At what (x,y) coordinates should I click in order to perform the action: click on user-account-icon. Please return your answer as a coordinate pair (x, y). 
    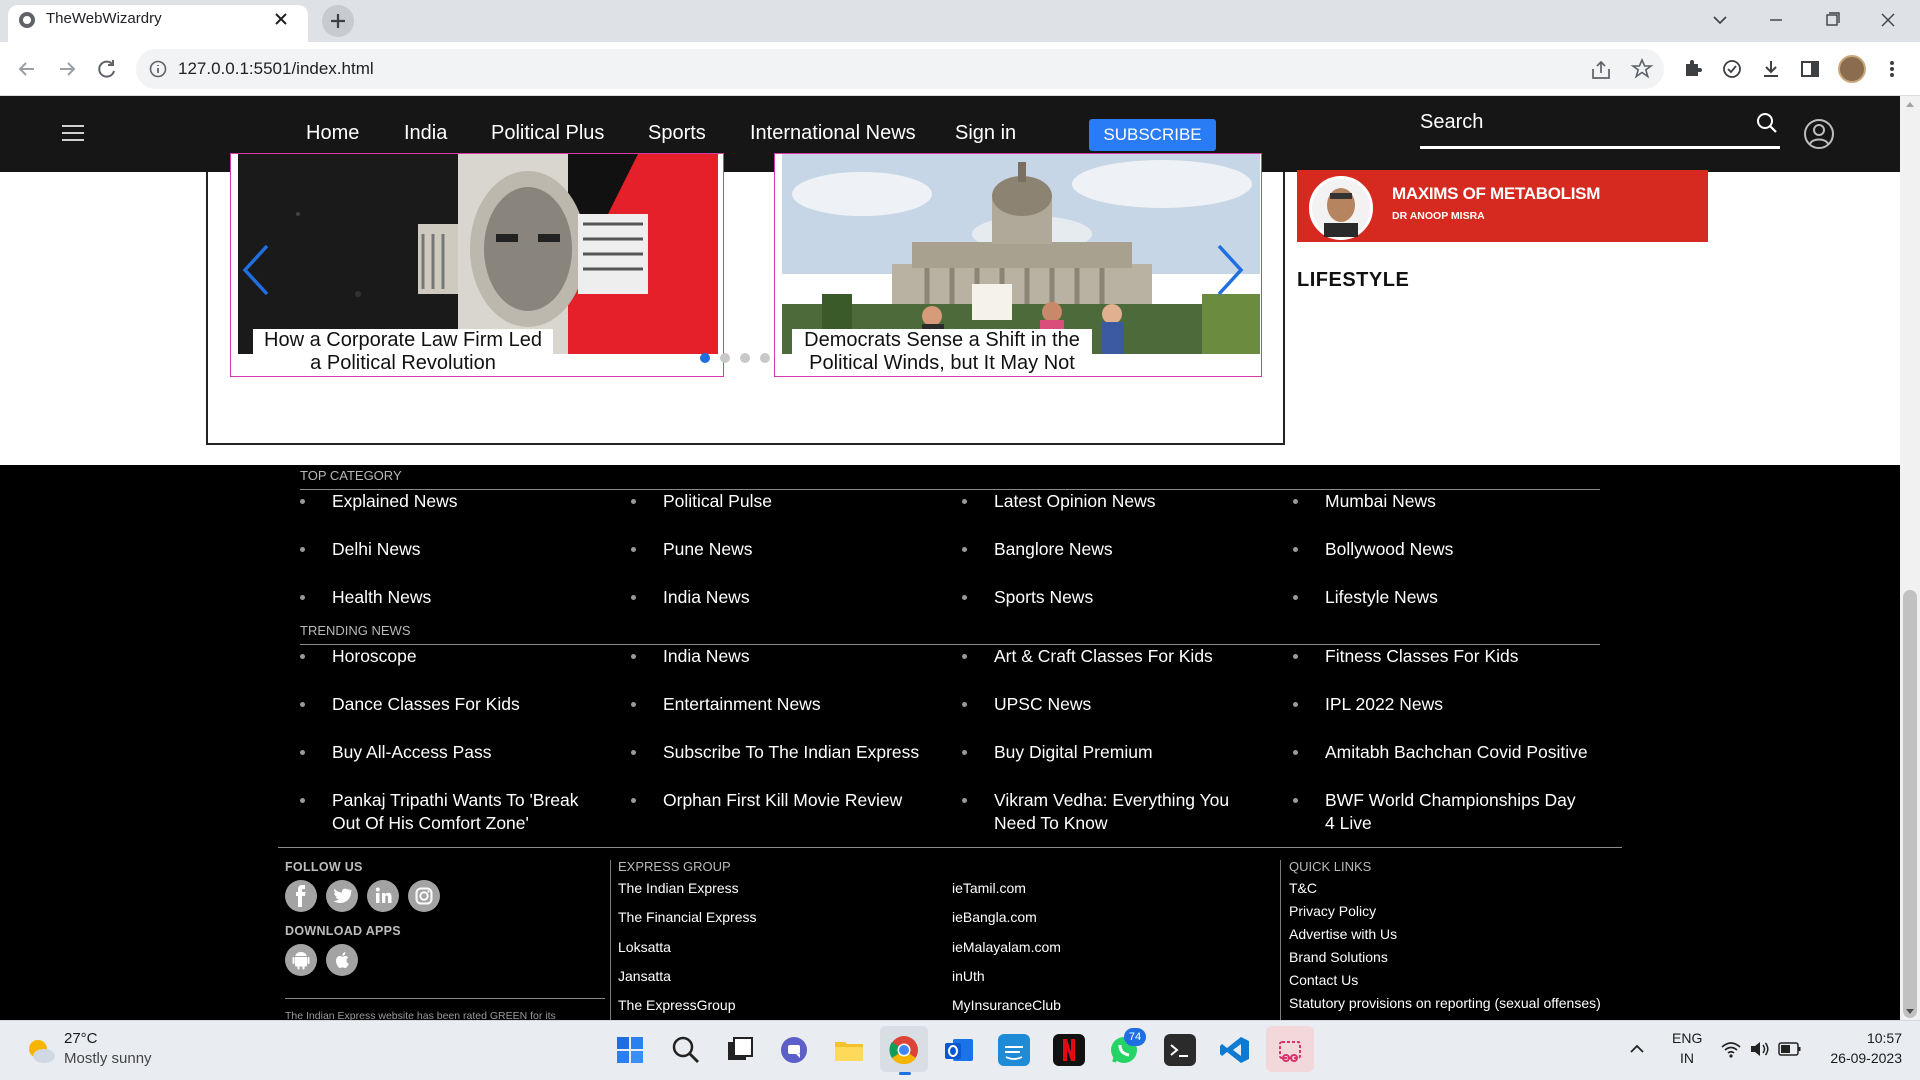
    Looking at the image, I should click on (1819, 134).